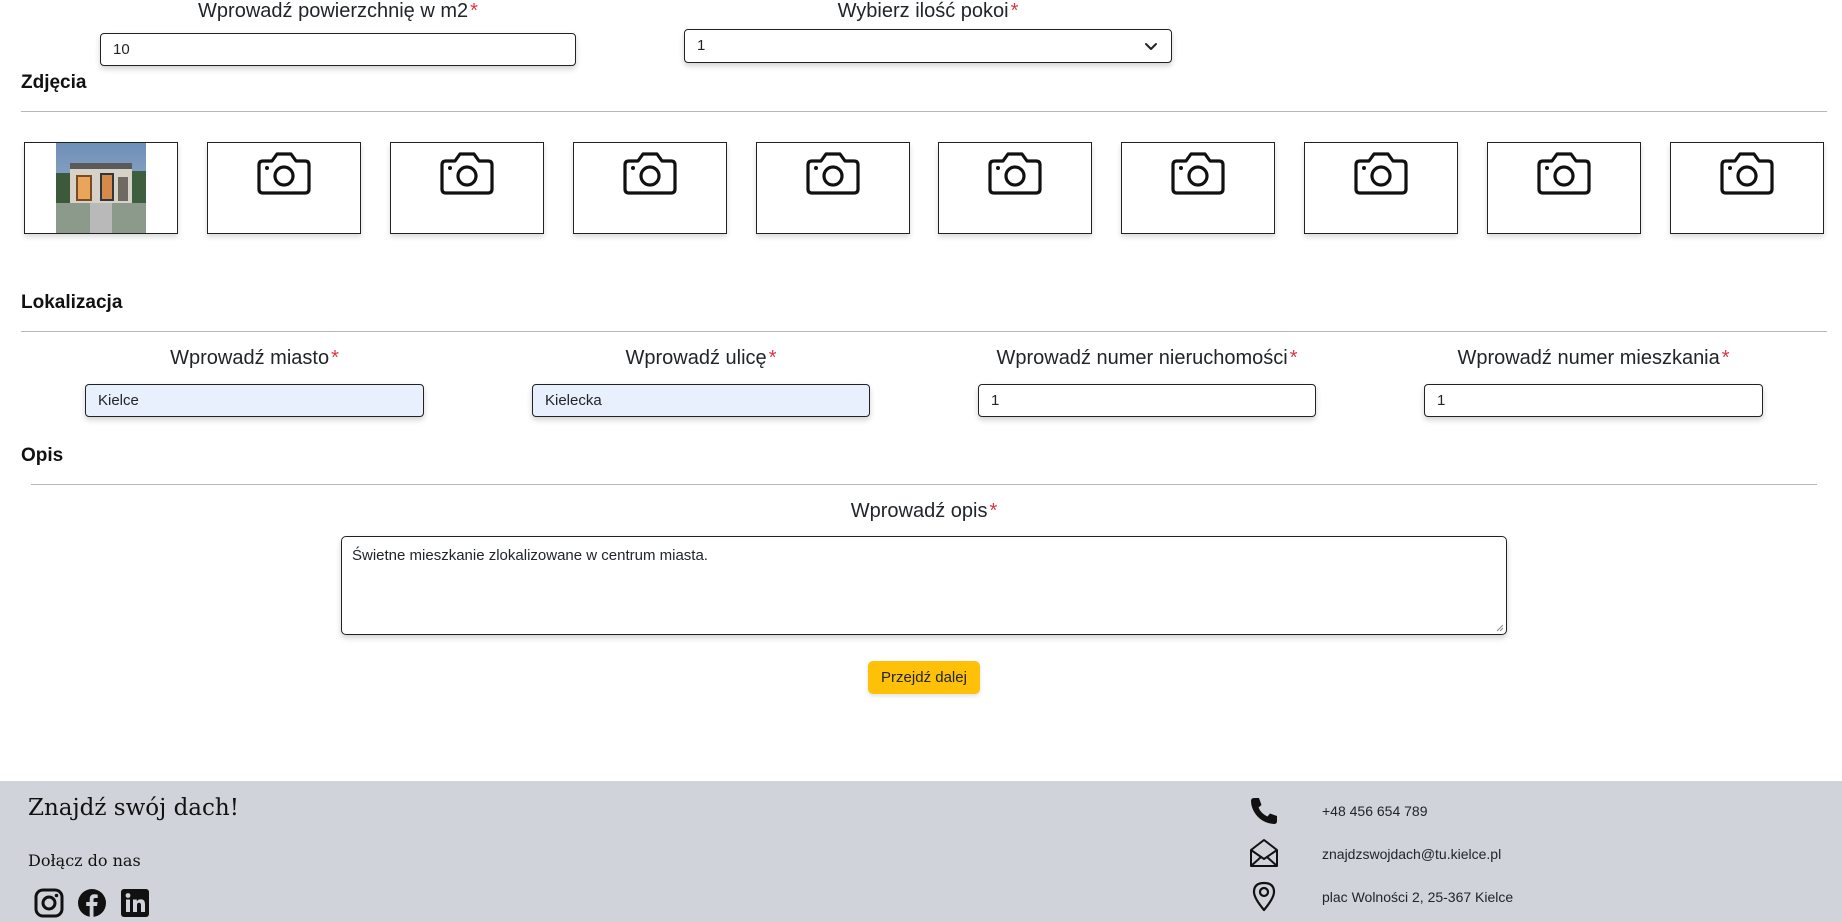  I want to click on street-input-value: Kielecka, so click(573, 400).